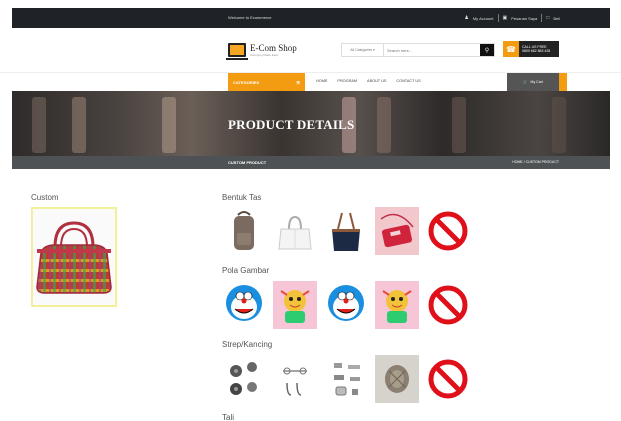  Describe the element at coordinates (397, 231) in the screenshot. I see `red-sling-bag-icon` at that location.